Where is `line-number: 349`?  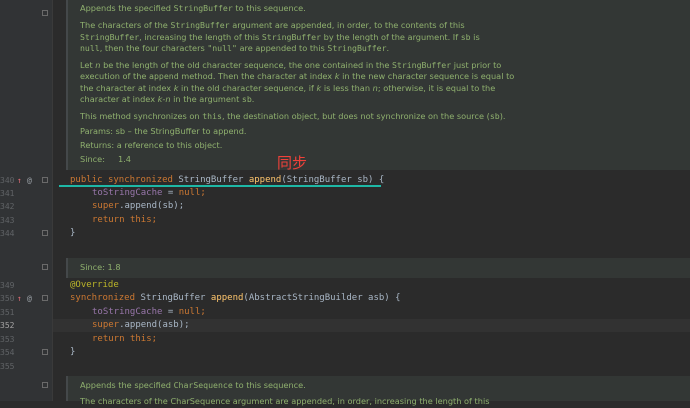 line-number: 349 is located at coordinates (7, 285).